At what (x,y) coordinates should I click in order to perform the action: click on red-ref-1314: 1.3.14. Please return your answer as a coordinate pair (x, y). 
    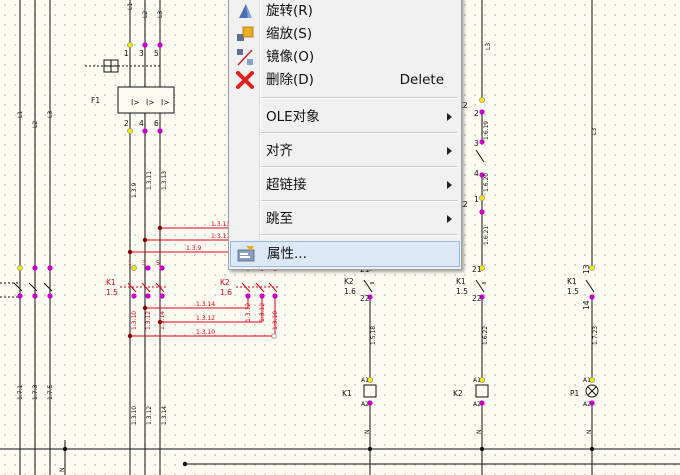
    Looking at the image, I should click on (205, 304).